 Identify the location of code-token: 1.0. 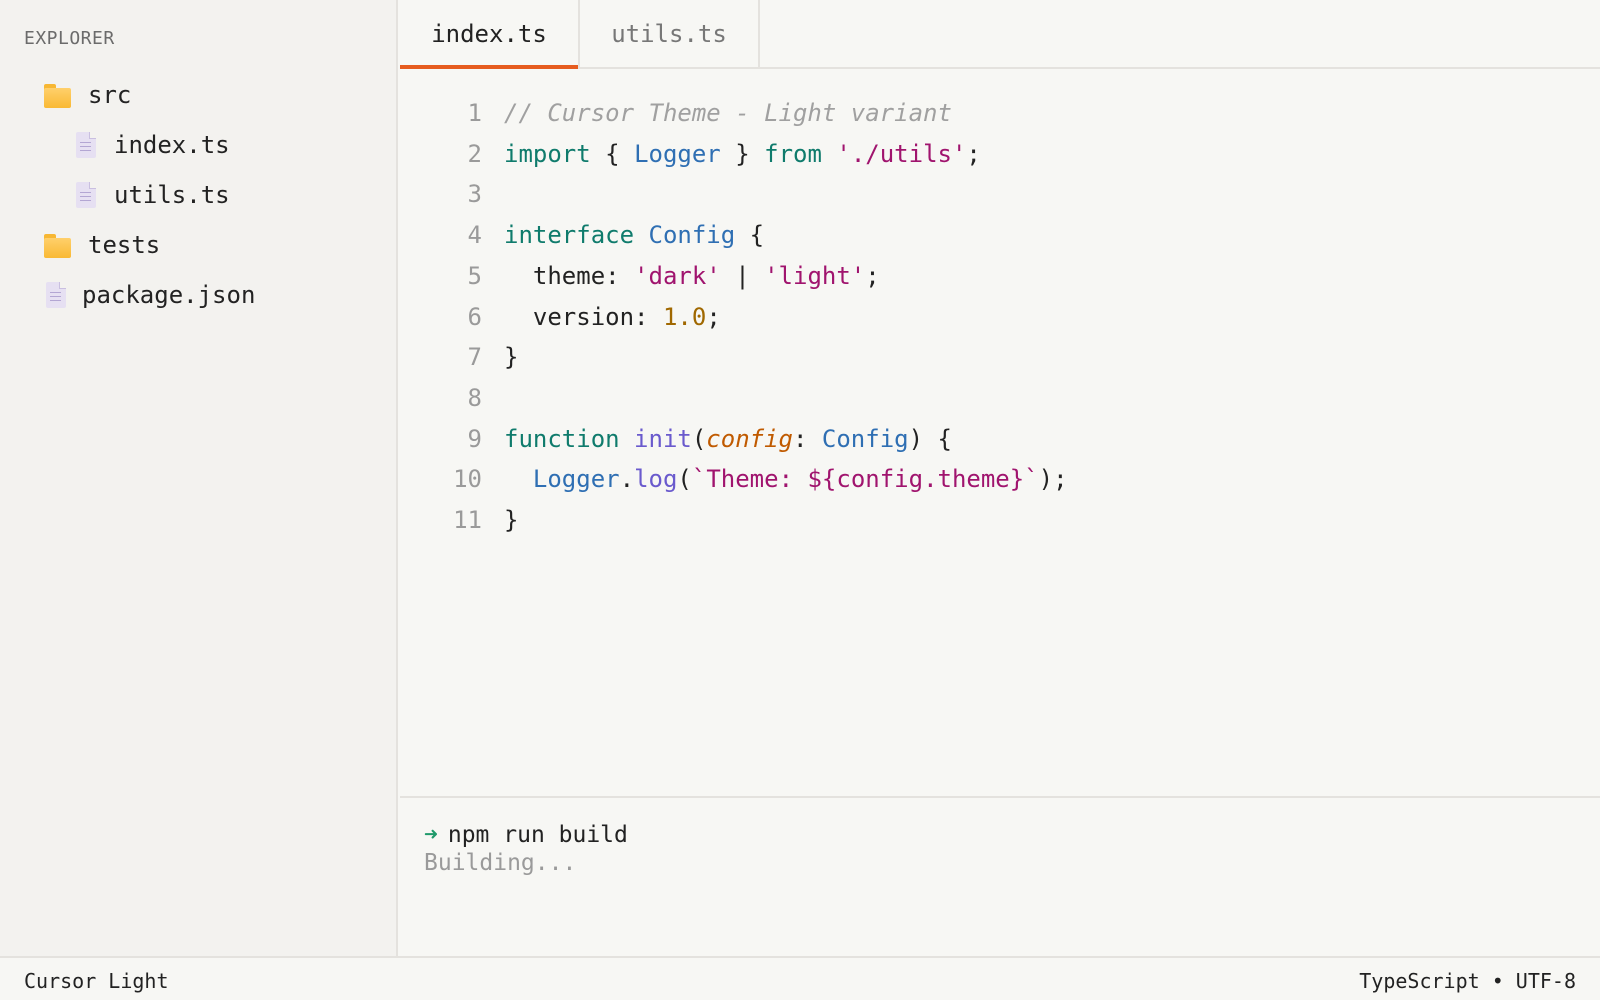
(684, 316).